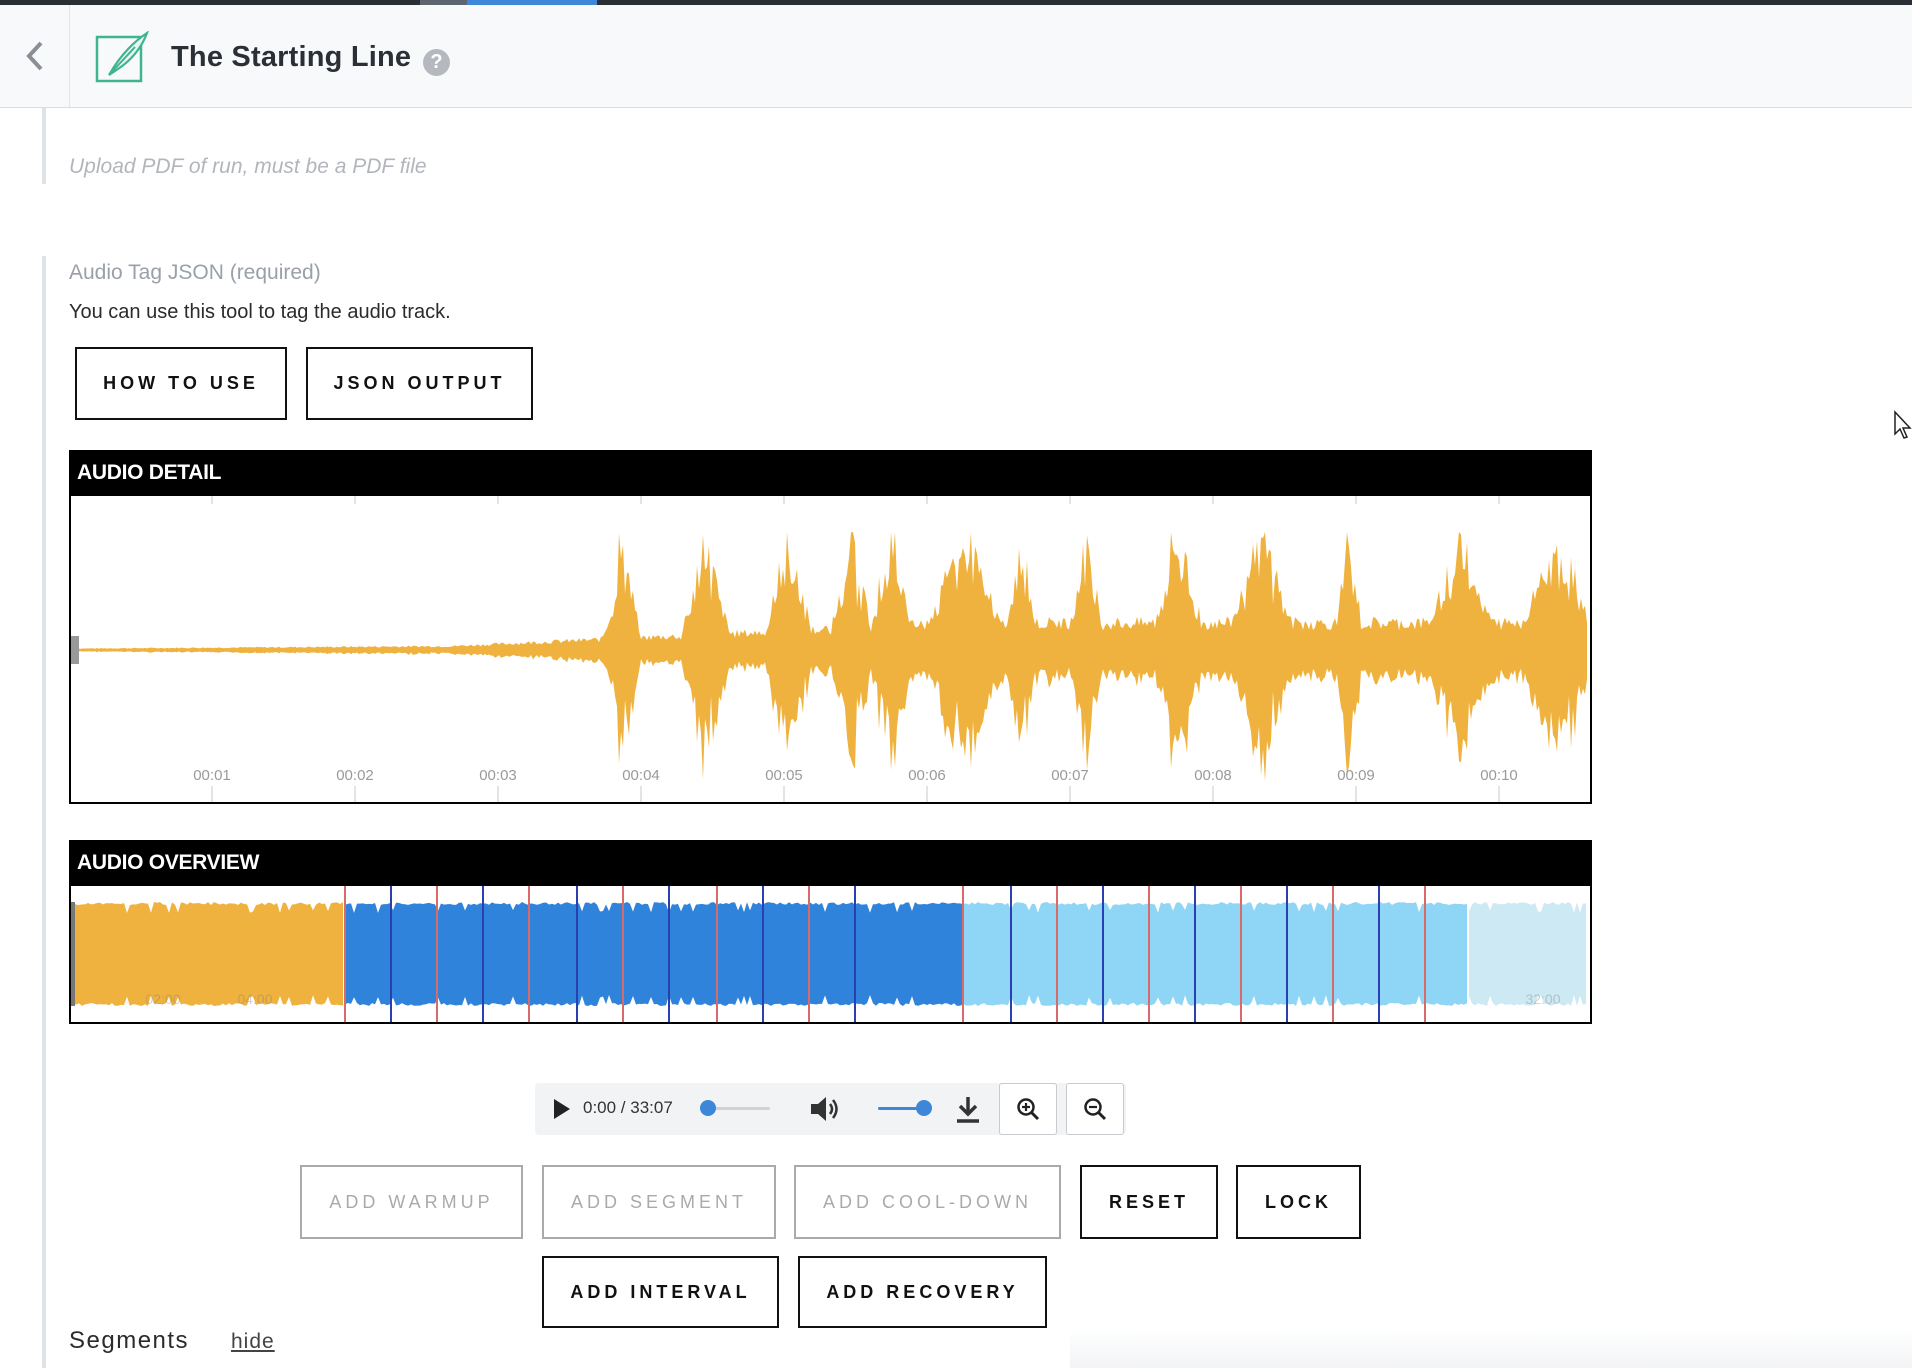  I want to click on detail-tick-label: 00:08, so click(1213, 775).